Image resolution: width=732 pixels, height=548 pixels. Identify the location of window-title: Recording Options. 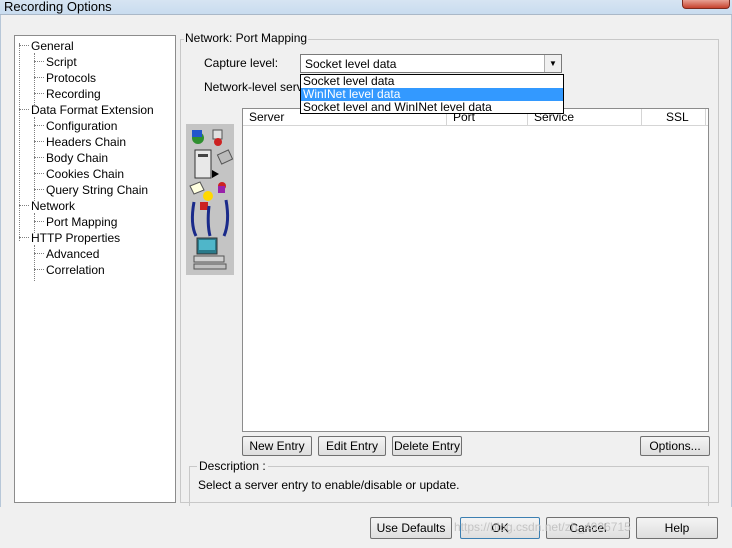
(58, 7).